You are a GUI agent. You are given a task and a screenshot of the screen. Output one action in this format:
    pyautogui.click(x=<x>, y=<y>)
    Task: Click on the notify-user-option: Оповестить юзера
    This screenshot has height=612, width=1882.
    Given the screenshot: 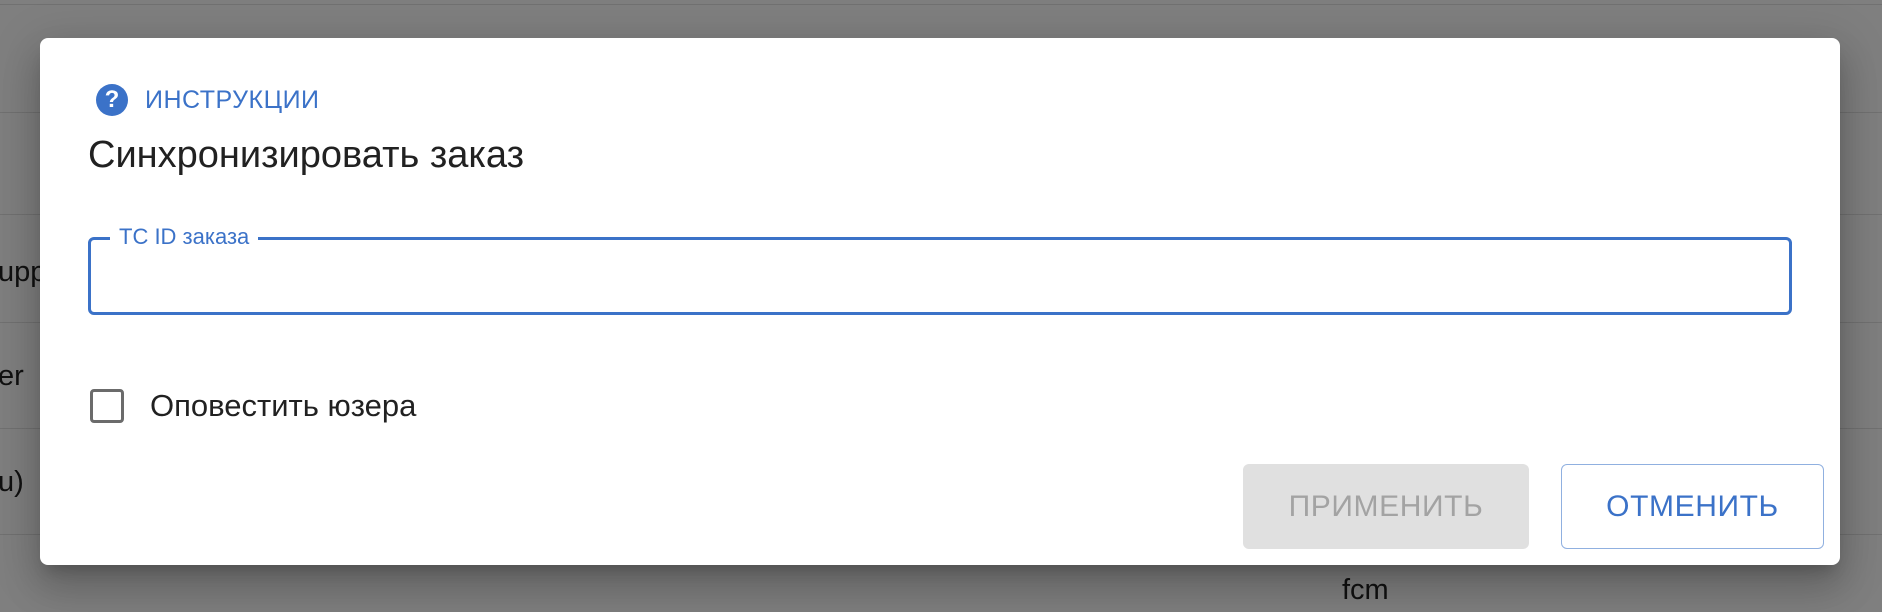 What is the action you would take?
    pyautogui.click(x=253, y=406)
    